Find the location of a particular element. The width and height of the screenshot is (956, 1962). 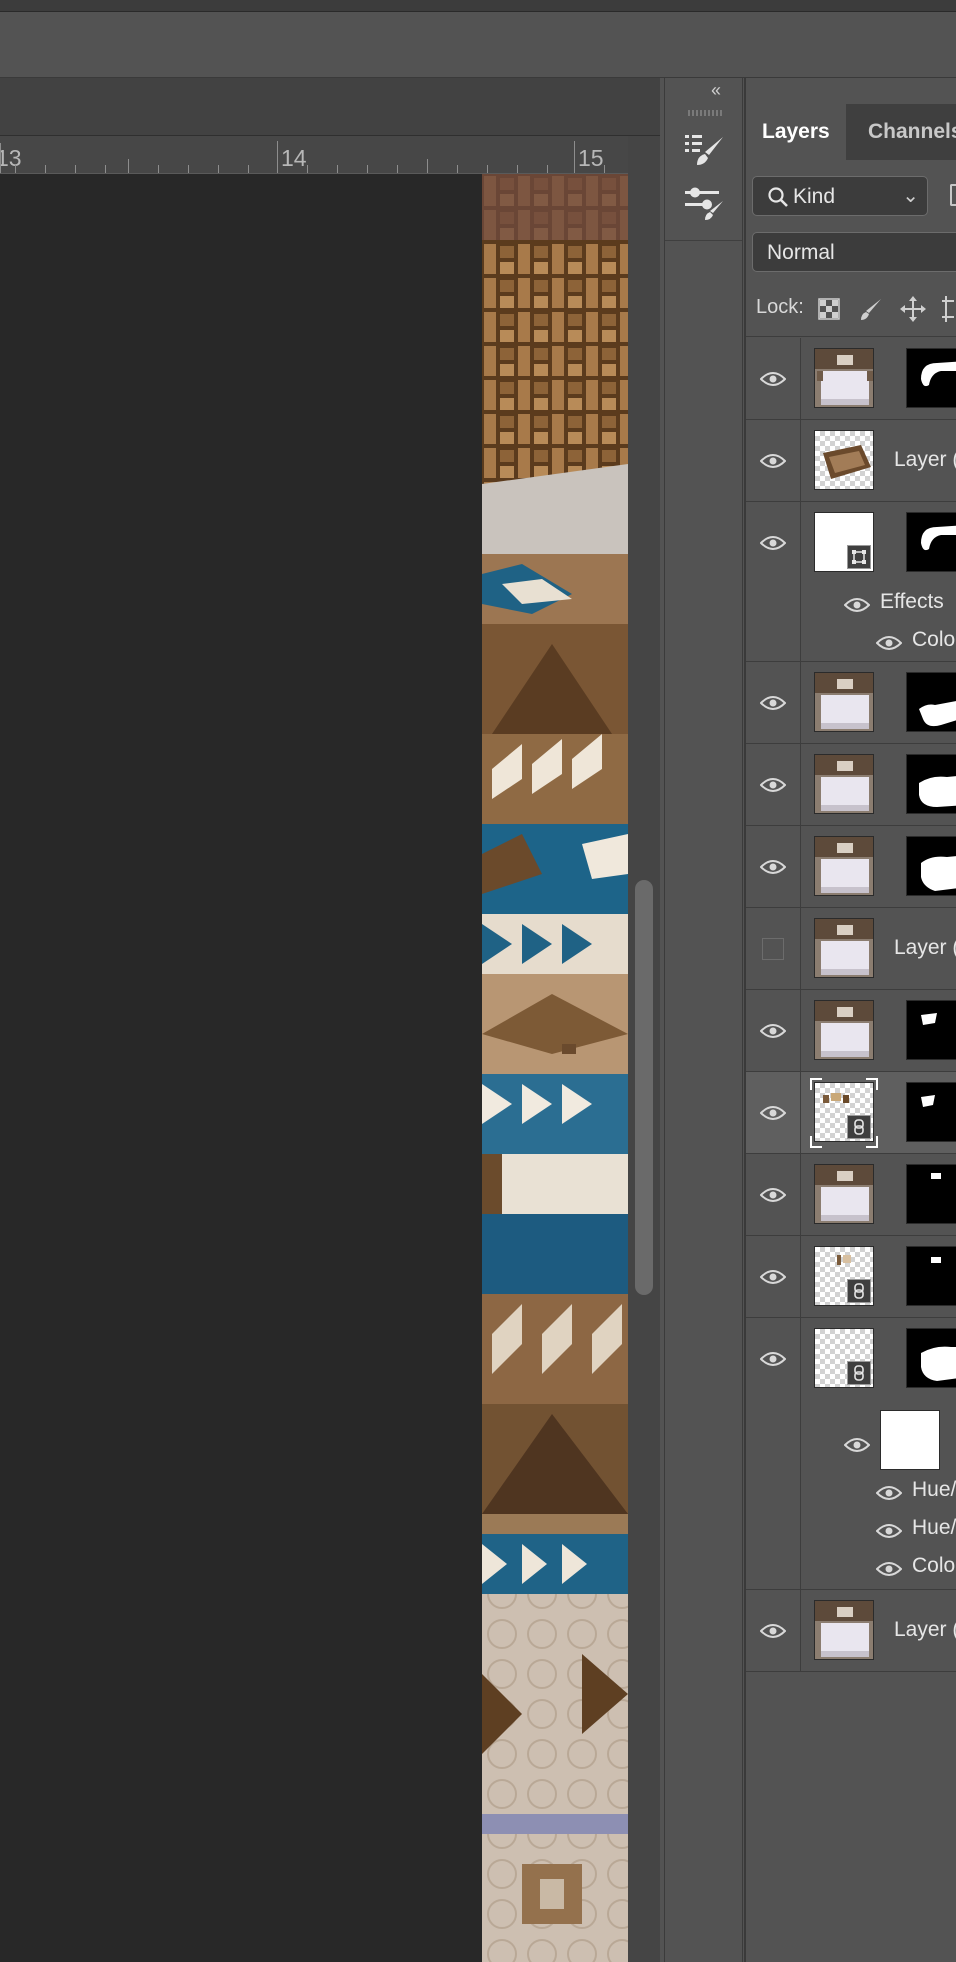

layer-list-divider is located at coordinates (851, 336).